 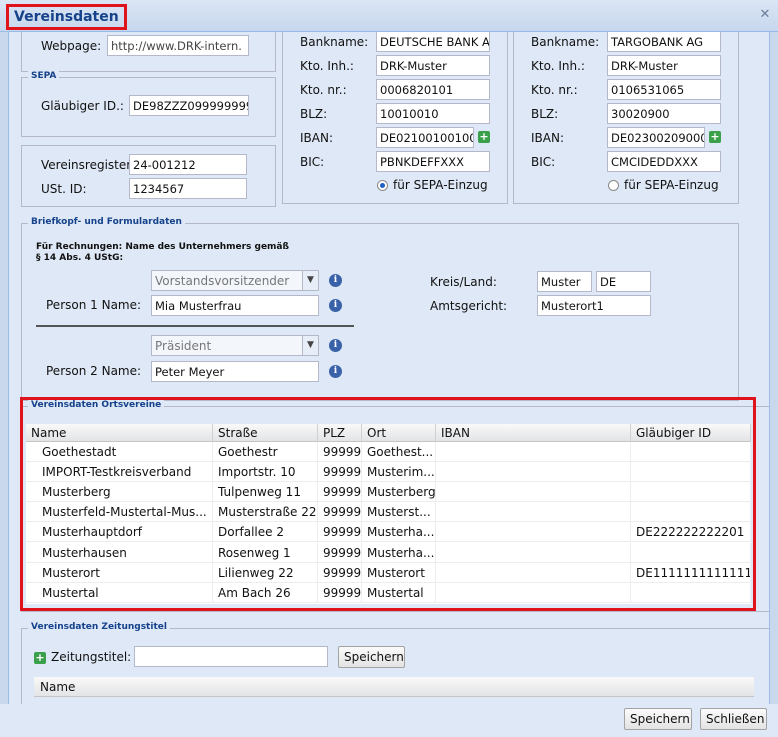 What do you see at coordinates (71, 46) in the screenshot?
I see `webpage-label: Webpage:` at bounding box center [71, 46].